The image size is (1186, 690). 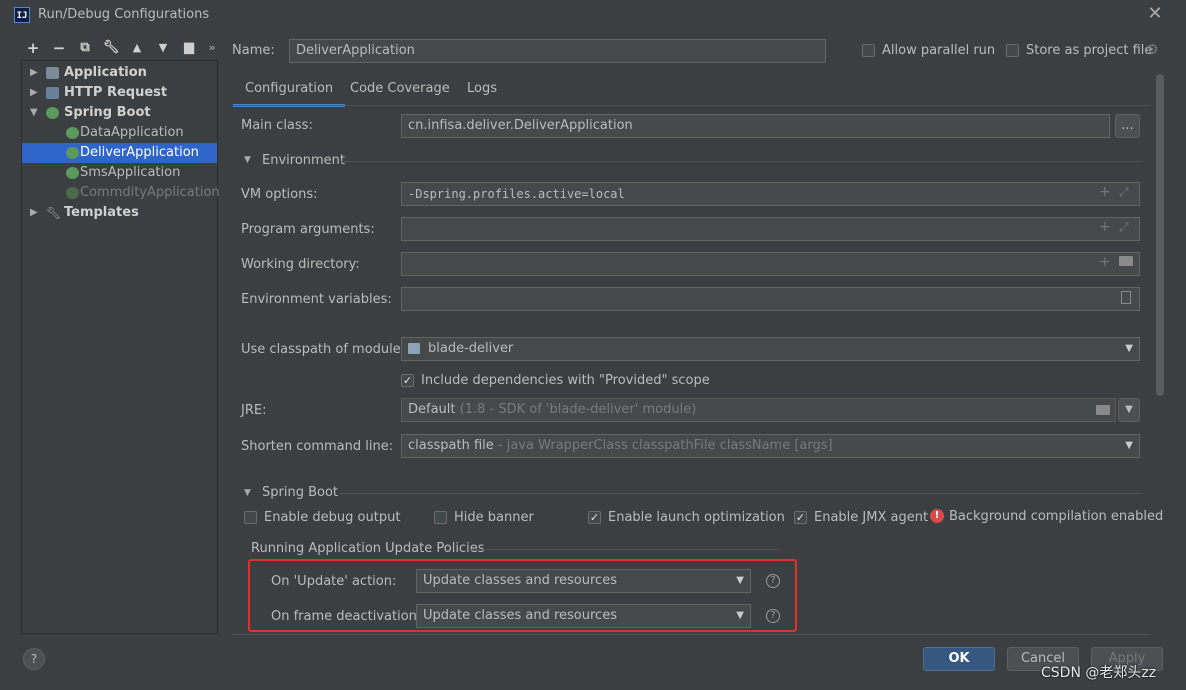 What do you see at coordinates (691, 105) in the screenshot?
I see `tab-divider` at bounding box center [691, 105].